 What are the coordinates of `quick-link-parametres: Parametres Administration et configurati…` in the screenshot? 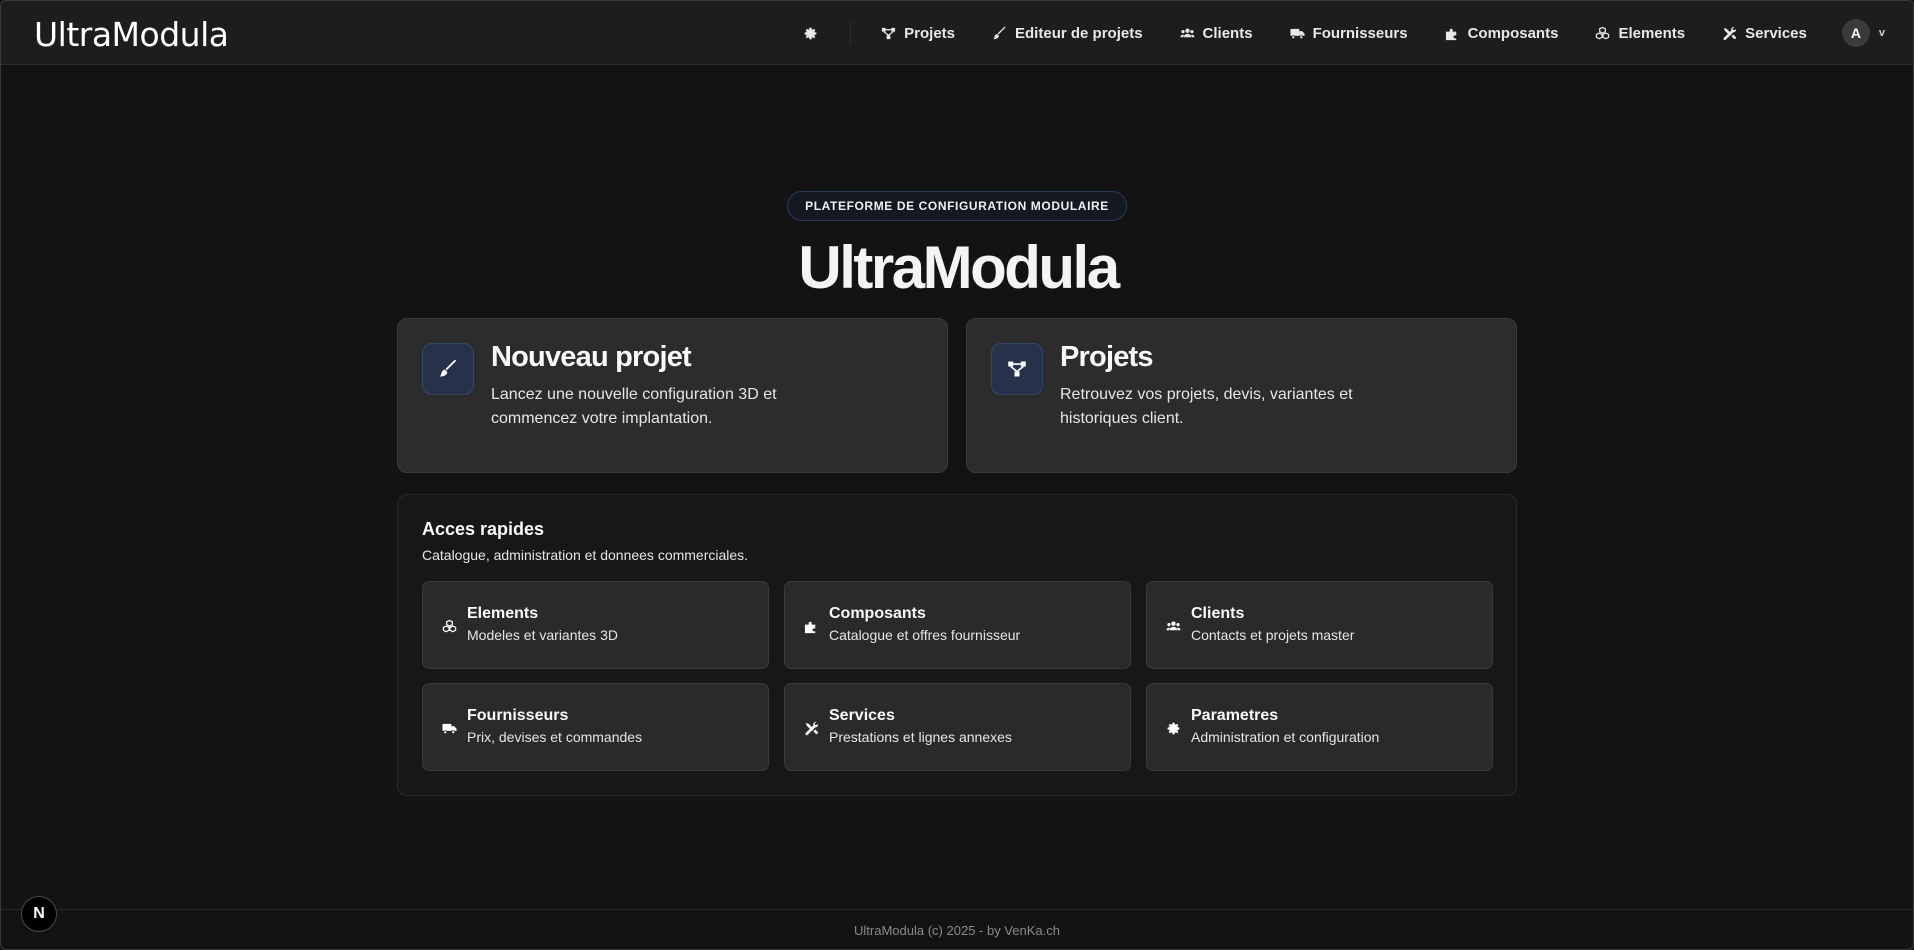 It's located at (1319, 727).